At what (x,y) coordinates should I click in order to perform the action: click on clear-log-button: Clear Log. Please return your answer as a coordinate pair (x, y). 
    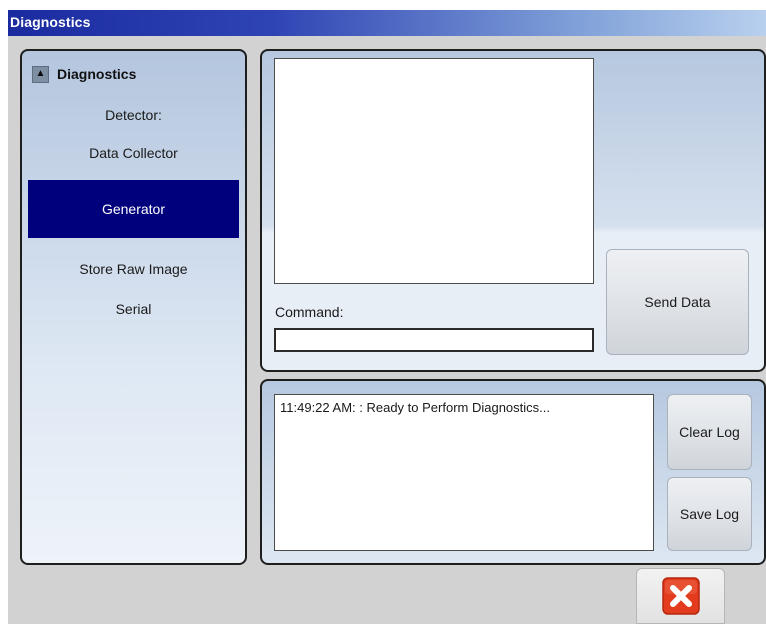
    Looking at the image, I should click on (709, 432).